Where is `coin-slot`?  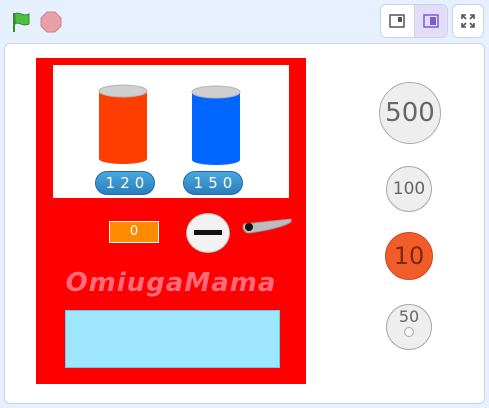 coin-slot is located at coordinates (208, 233).